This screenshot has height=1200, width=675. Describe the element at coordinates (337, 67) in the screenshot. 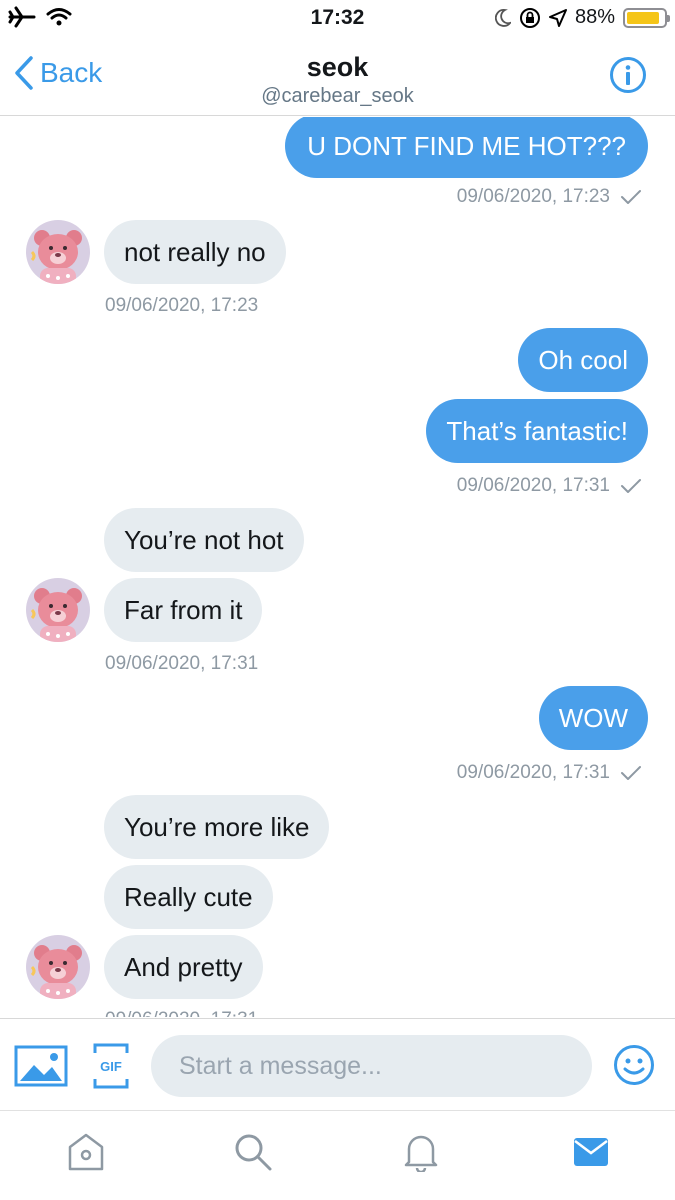

I see `contact-name: seok` at that location.